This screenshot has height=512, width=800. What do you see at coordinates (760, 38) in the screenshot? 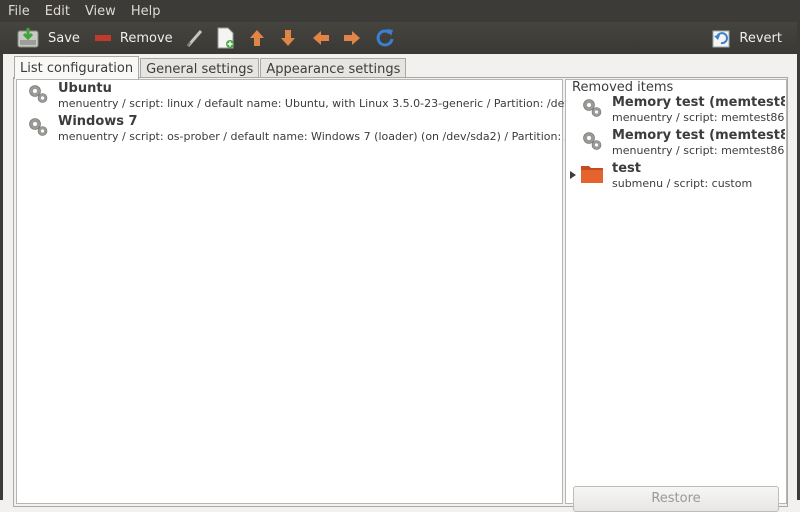
I see `revert-label: Revert` at bounding box center [760, 38].